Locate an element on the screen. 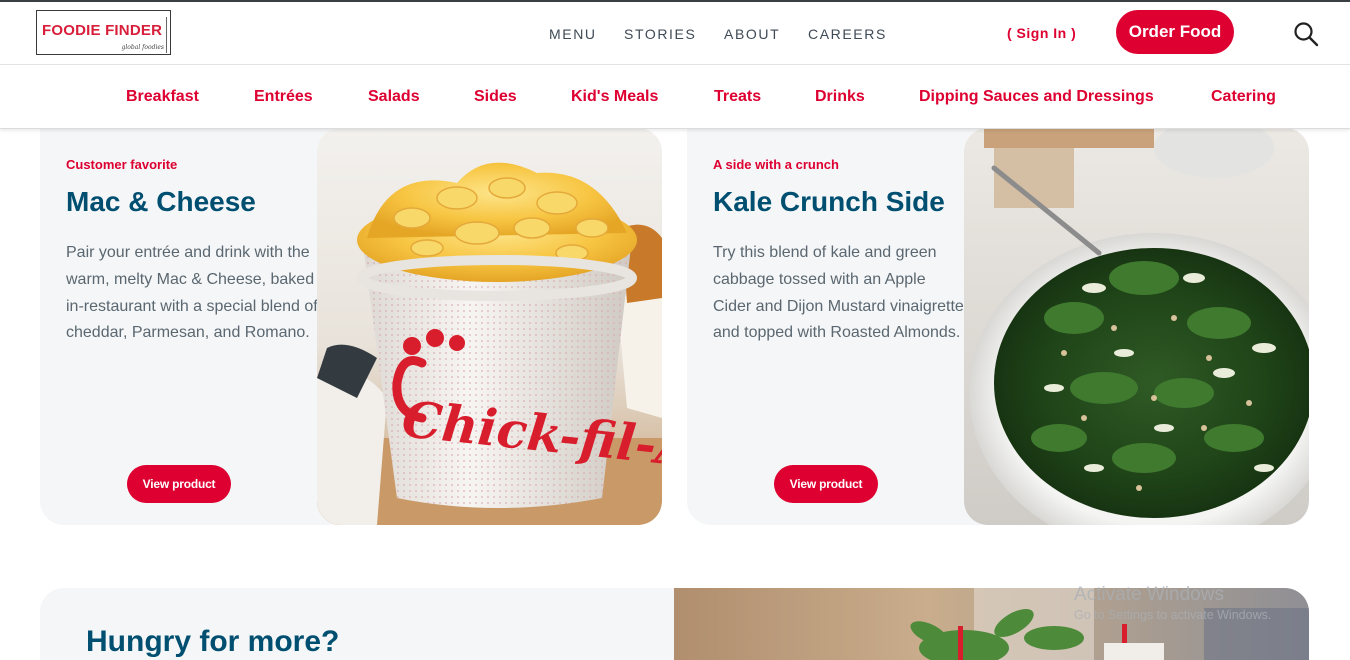 The image size is (1350, 660). category-dipping-sauces: Dipping Sauces and Dressings is located at coordinates (1036, 97).